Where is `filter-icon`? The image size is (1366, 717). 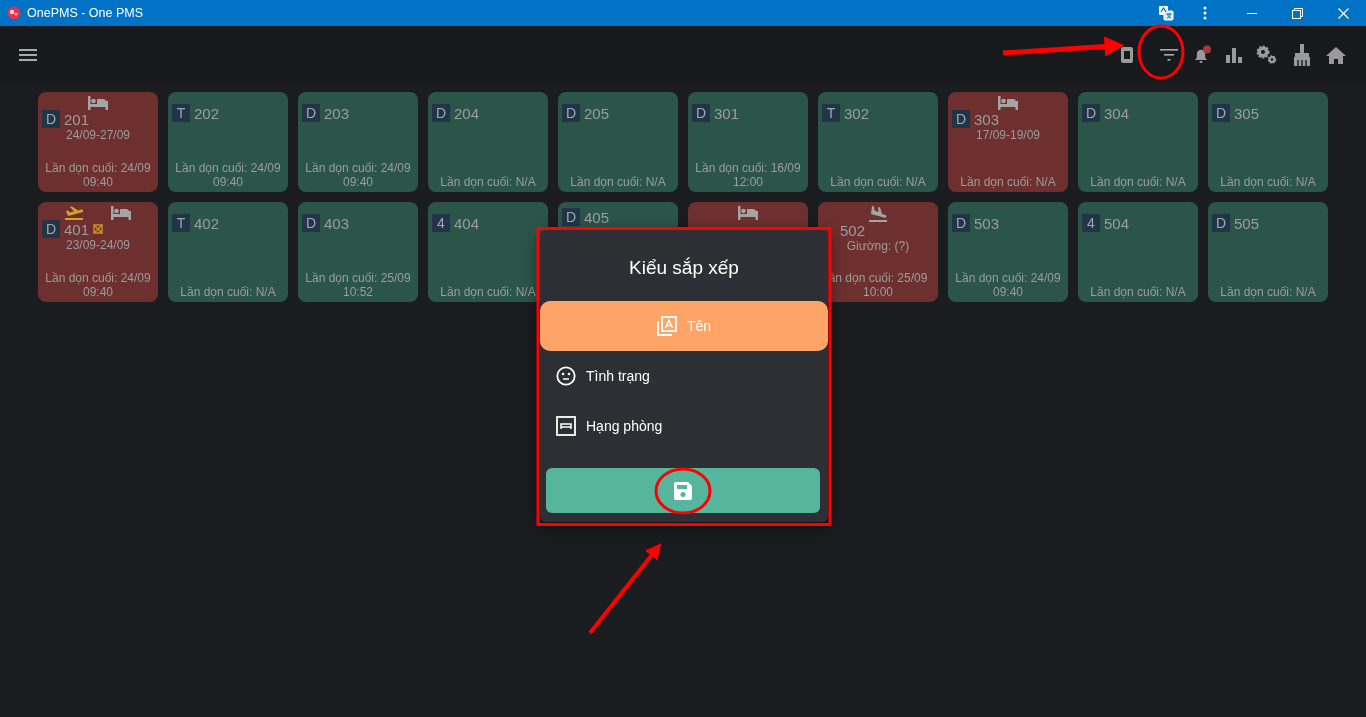
filter-icon is located at coordinates (1169, 55).